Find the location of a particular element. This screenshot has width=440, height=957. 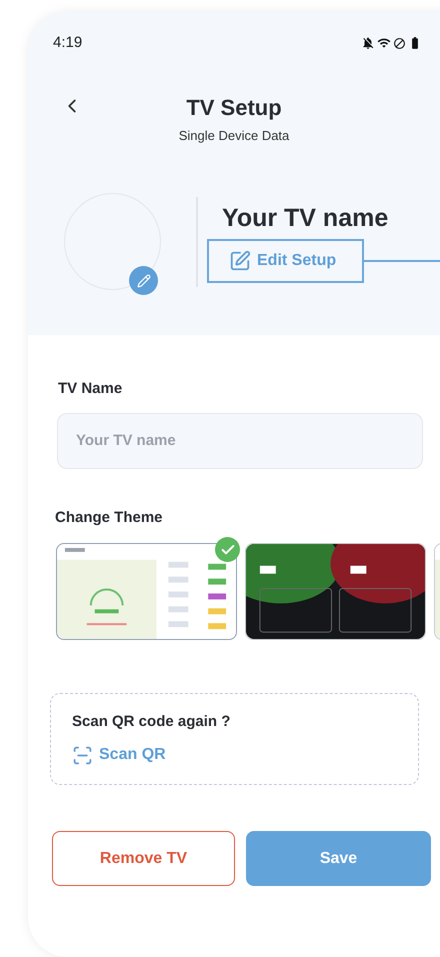

change-theme-label: Change Theme is located at coordinates (109, 518).